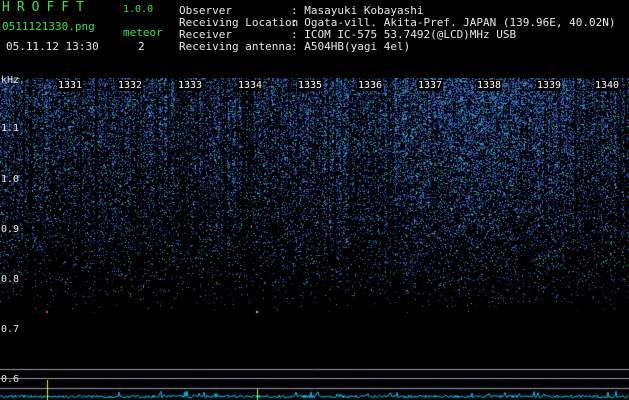  Describe the element at coordinates (143, 32) in the screenshot. I see `meteor-label: meteor` at that location.